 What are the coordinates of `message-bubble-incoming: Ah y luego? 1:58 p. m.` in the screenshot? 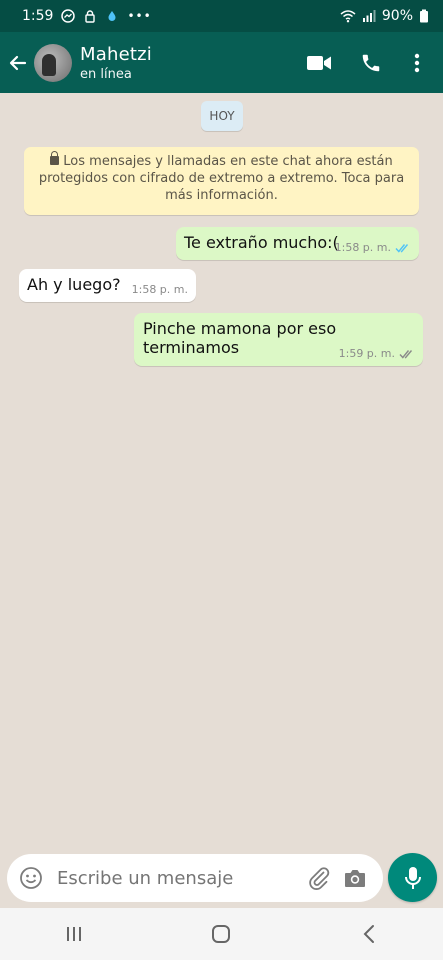 It's located at (107, 285).